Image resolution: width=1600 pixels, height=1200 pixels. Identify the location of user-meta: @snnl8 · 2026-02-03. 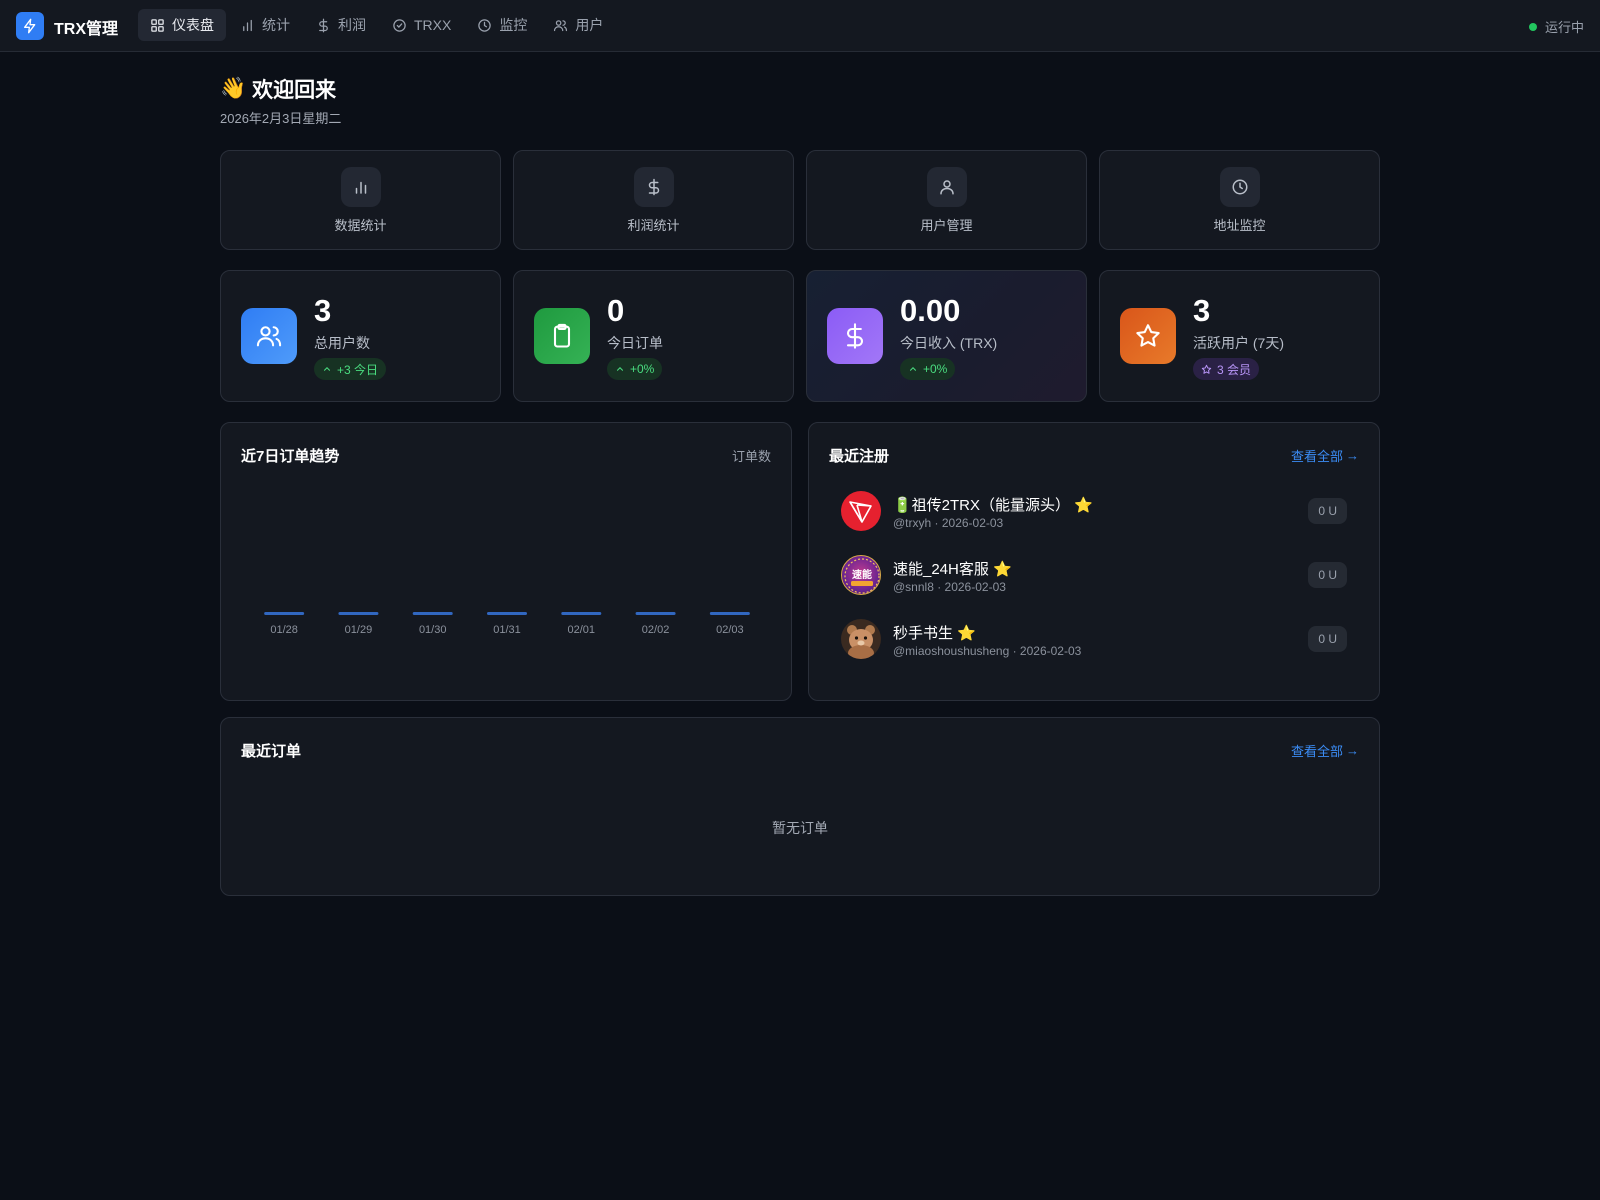
(949, 587).